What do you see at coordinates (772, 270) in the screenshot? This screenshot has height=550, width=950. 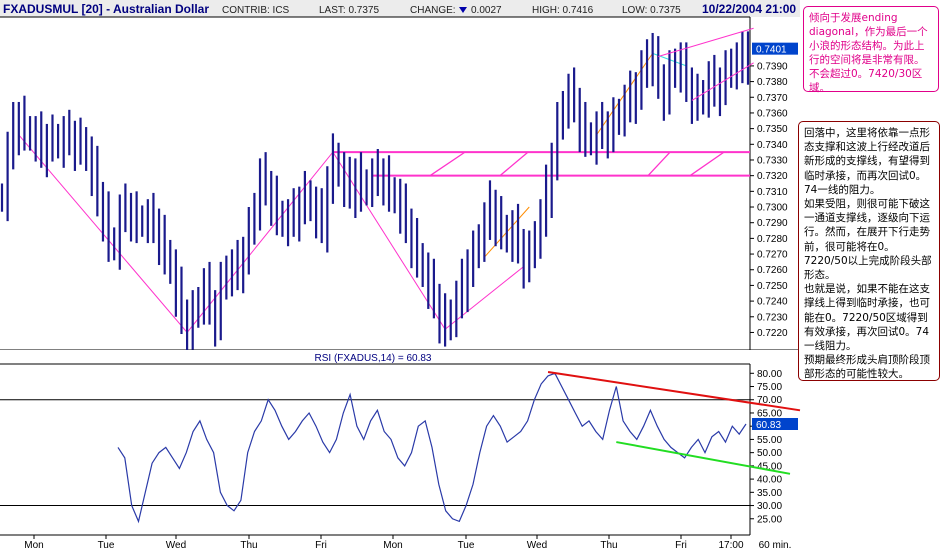 I see `price-tick-label: 0.7260` at bounding box center [772, 270].